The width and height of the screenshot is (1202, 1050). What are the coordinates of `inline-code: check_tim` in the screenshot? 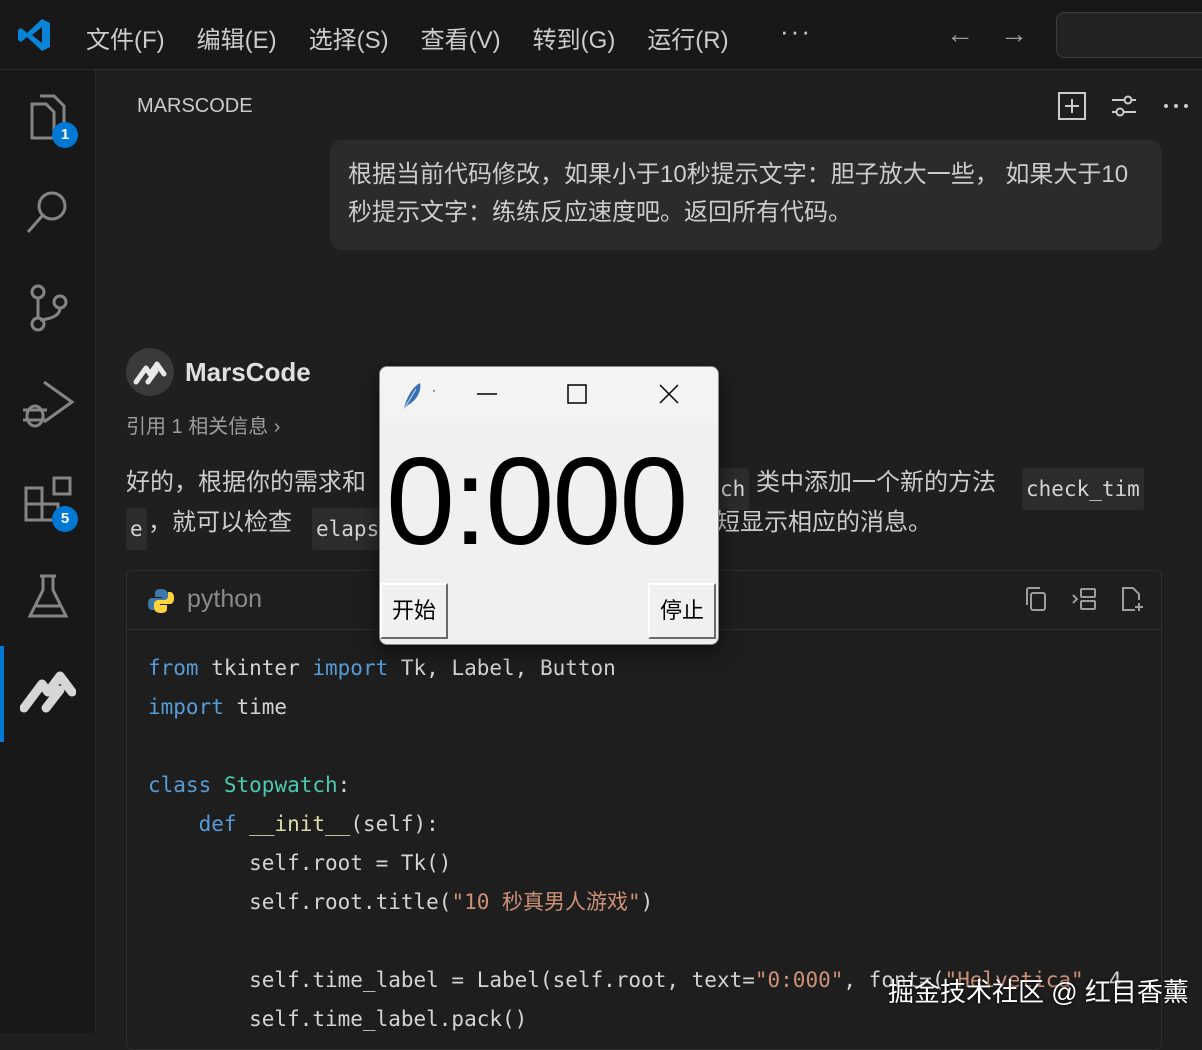 It's located at (1083, 489).